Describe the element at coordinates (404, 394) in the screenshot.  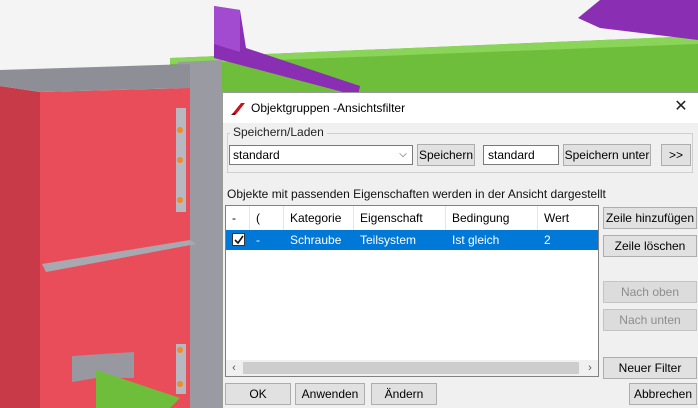
I see `modify-button: Ändern` at that location.